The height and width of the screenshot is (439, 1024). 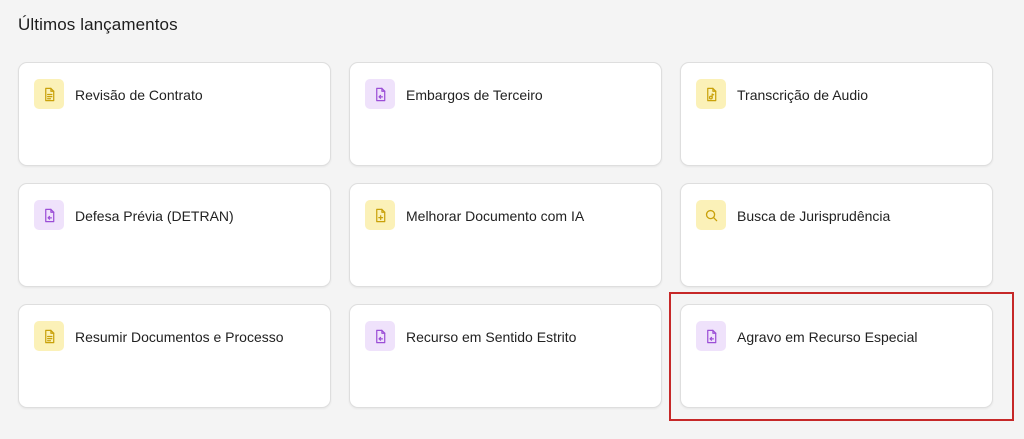 I want to click on card-label: Defesa Prévia (DETRAN), so click(x=154, y=216).